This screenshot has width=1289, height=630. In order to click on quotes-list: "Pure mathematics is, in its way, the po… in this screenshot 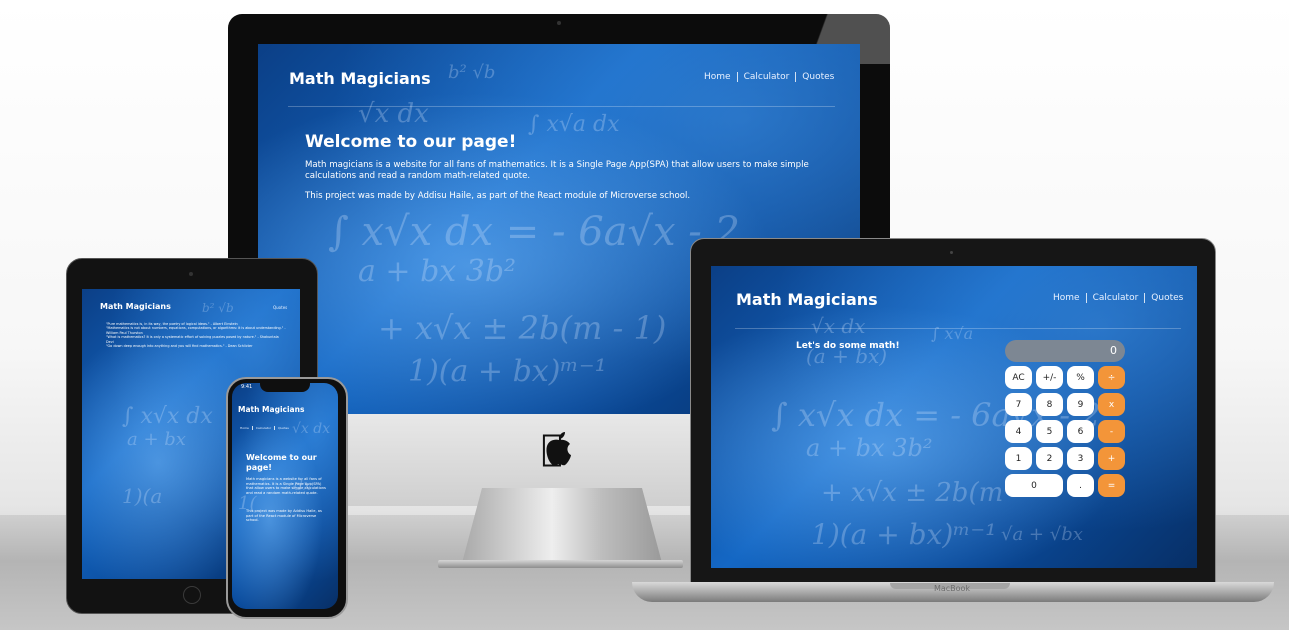, I will do `click(196, 335)`.